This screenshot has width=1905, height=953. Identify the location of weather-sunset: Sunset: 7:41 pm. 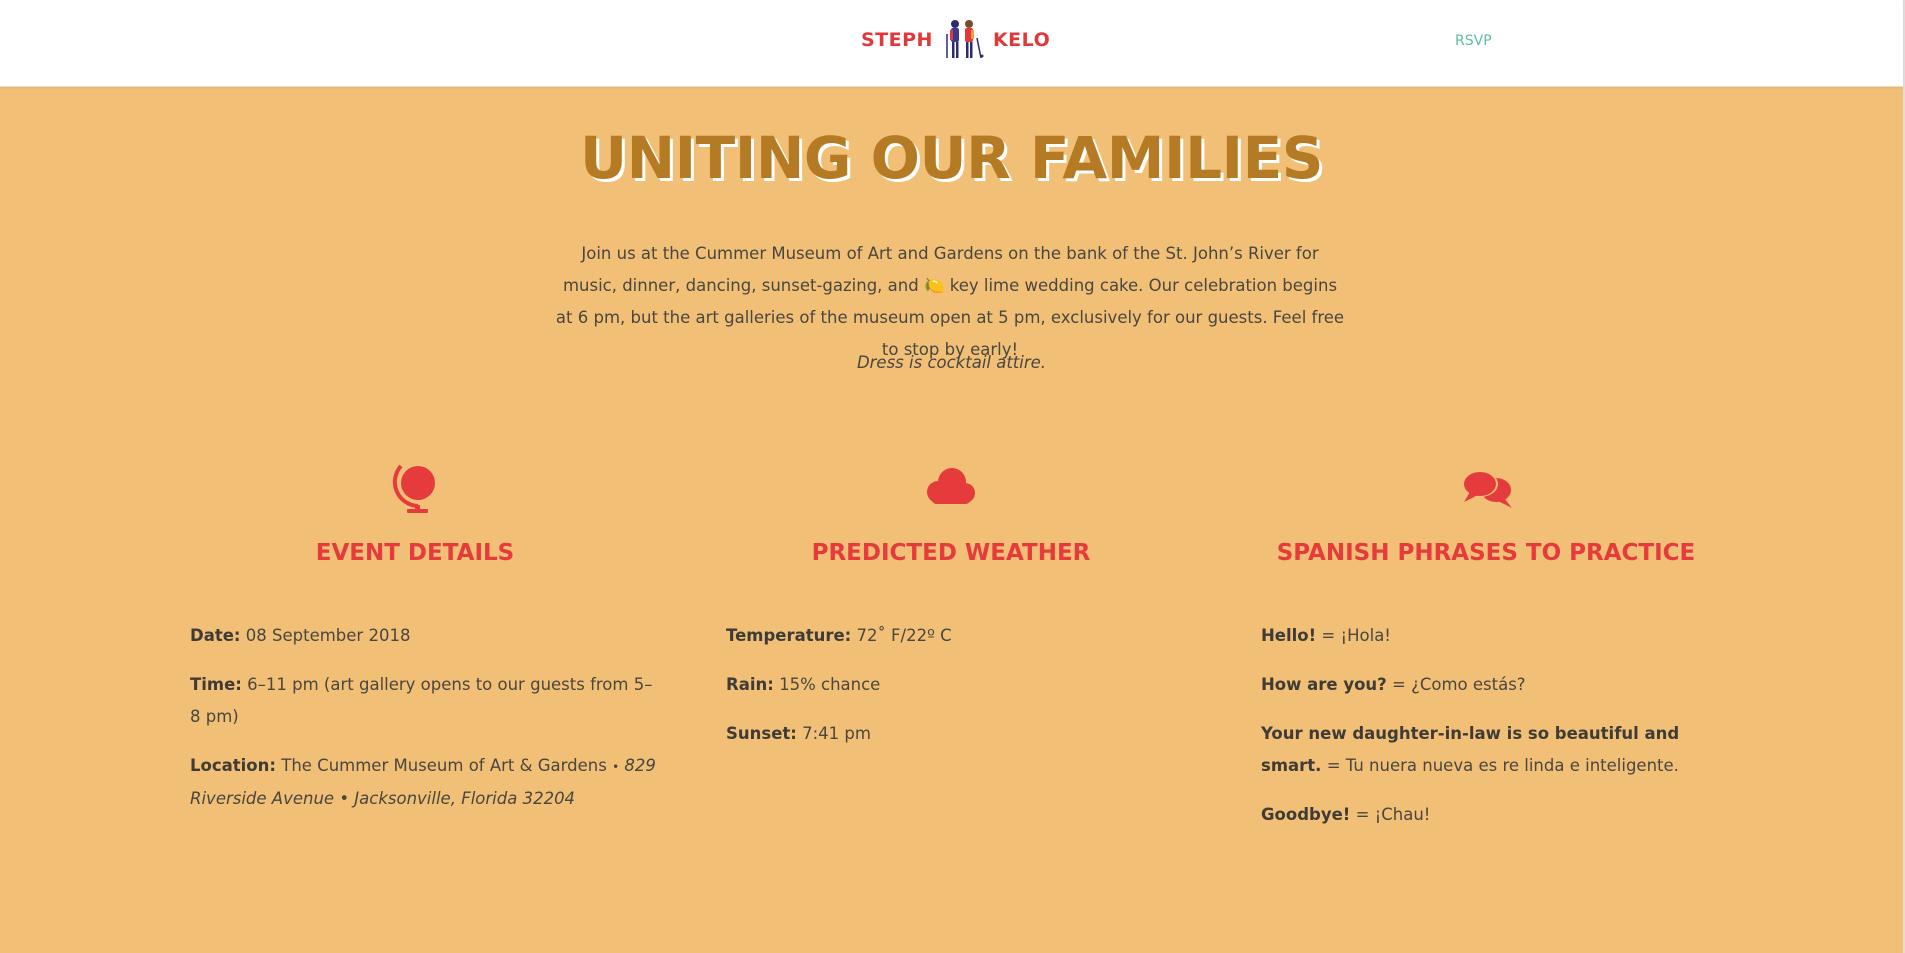
(961, 734).